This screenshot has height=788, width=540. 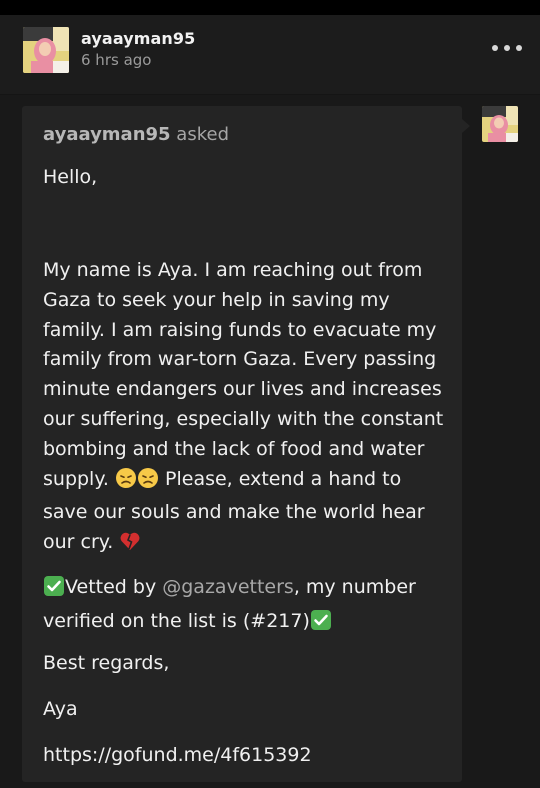 I want to click on asked-label: asked, so click(x=199, y=134).